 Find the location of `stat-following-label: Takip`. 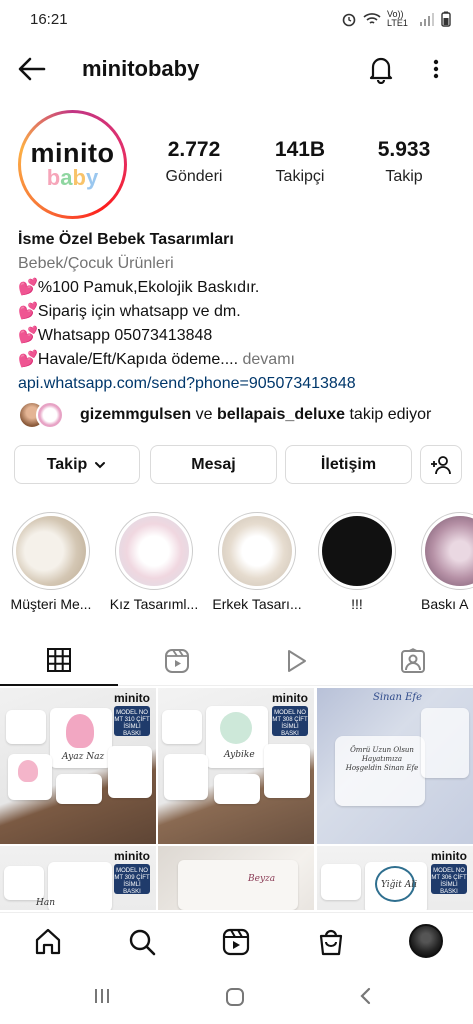

stat-following-label: Takip is located at coordinates (404, 176).